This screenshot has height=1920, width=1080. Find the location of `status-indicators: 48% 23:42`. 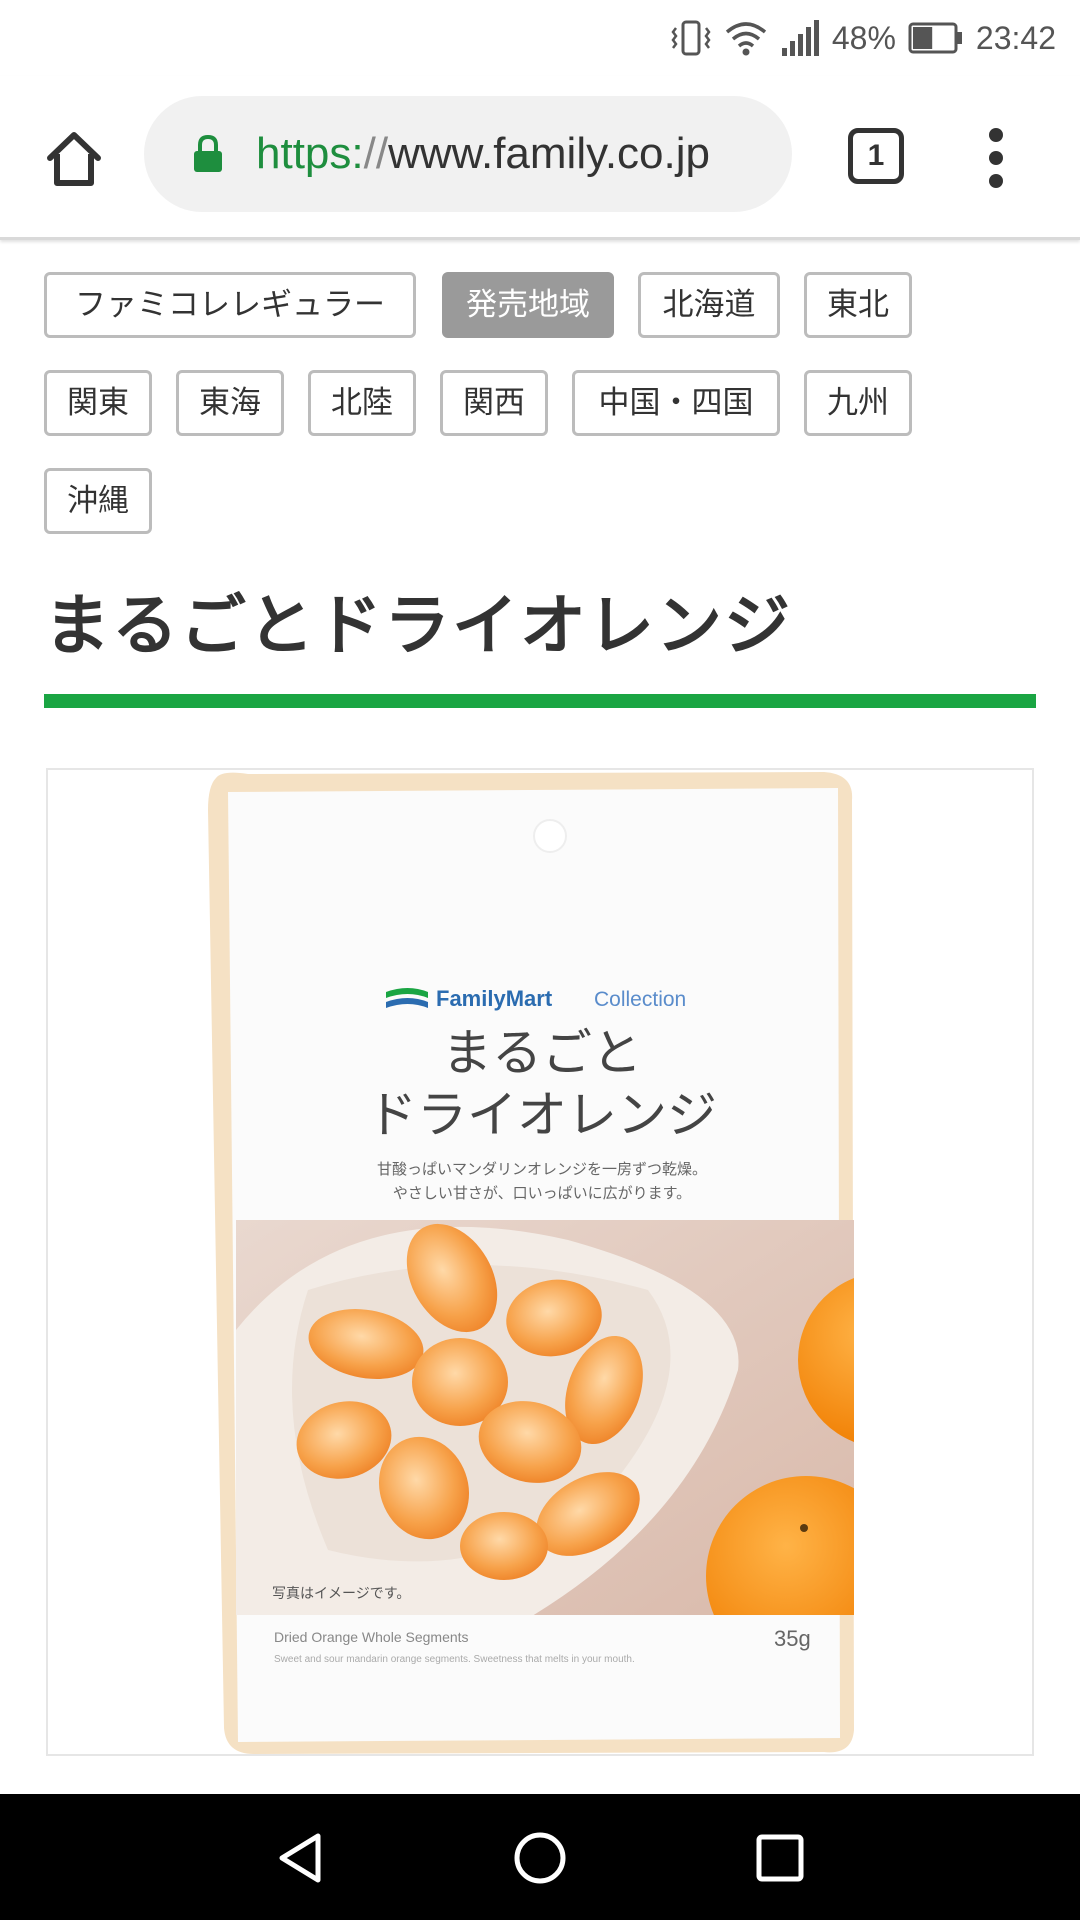

status-indicators: 48% 23:42 is located at coordinates (863, 38).